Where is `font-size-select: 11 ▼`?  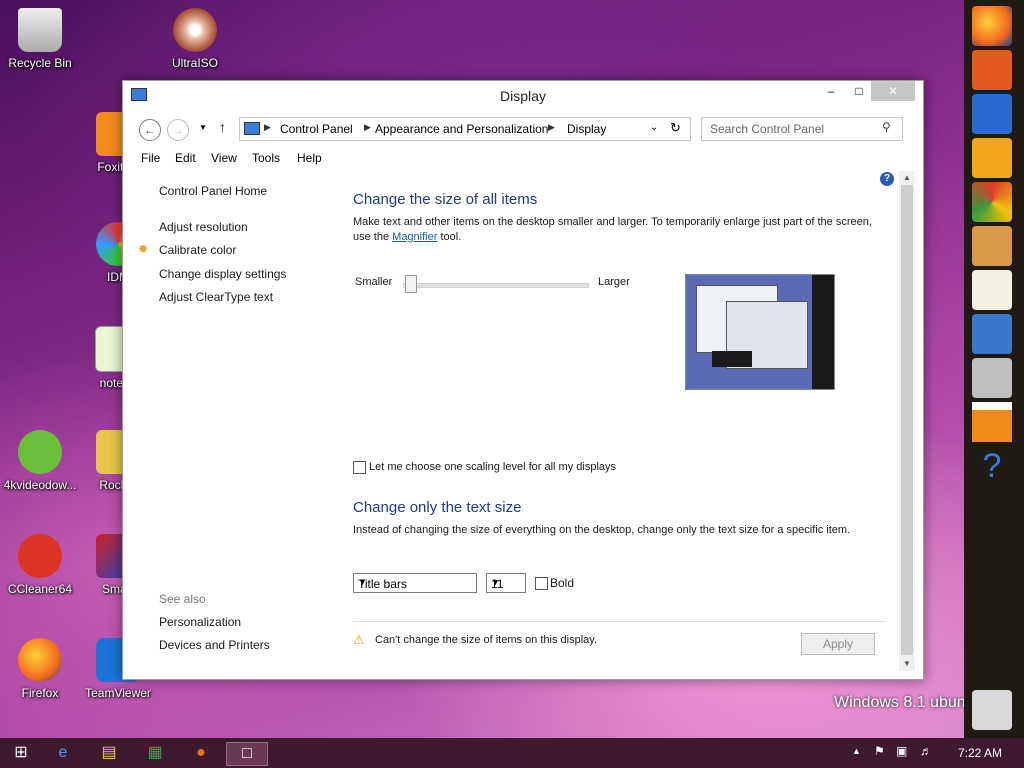 font-size-select: 11 ▼ is located at coordinates (506, 583).